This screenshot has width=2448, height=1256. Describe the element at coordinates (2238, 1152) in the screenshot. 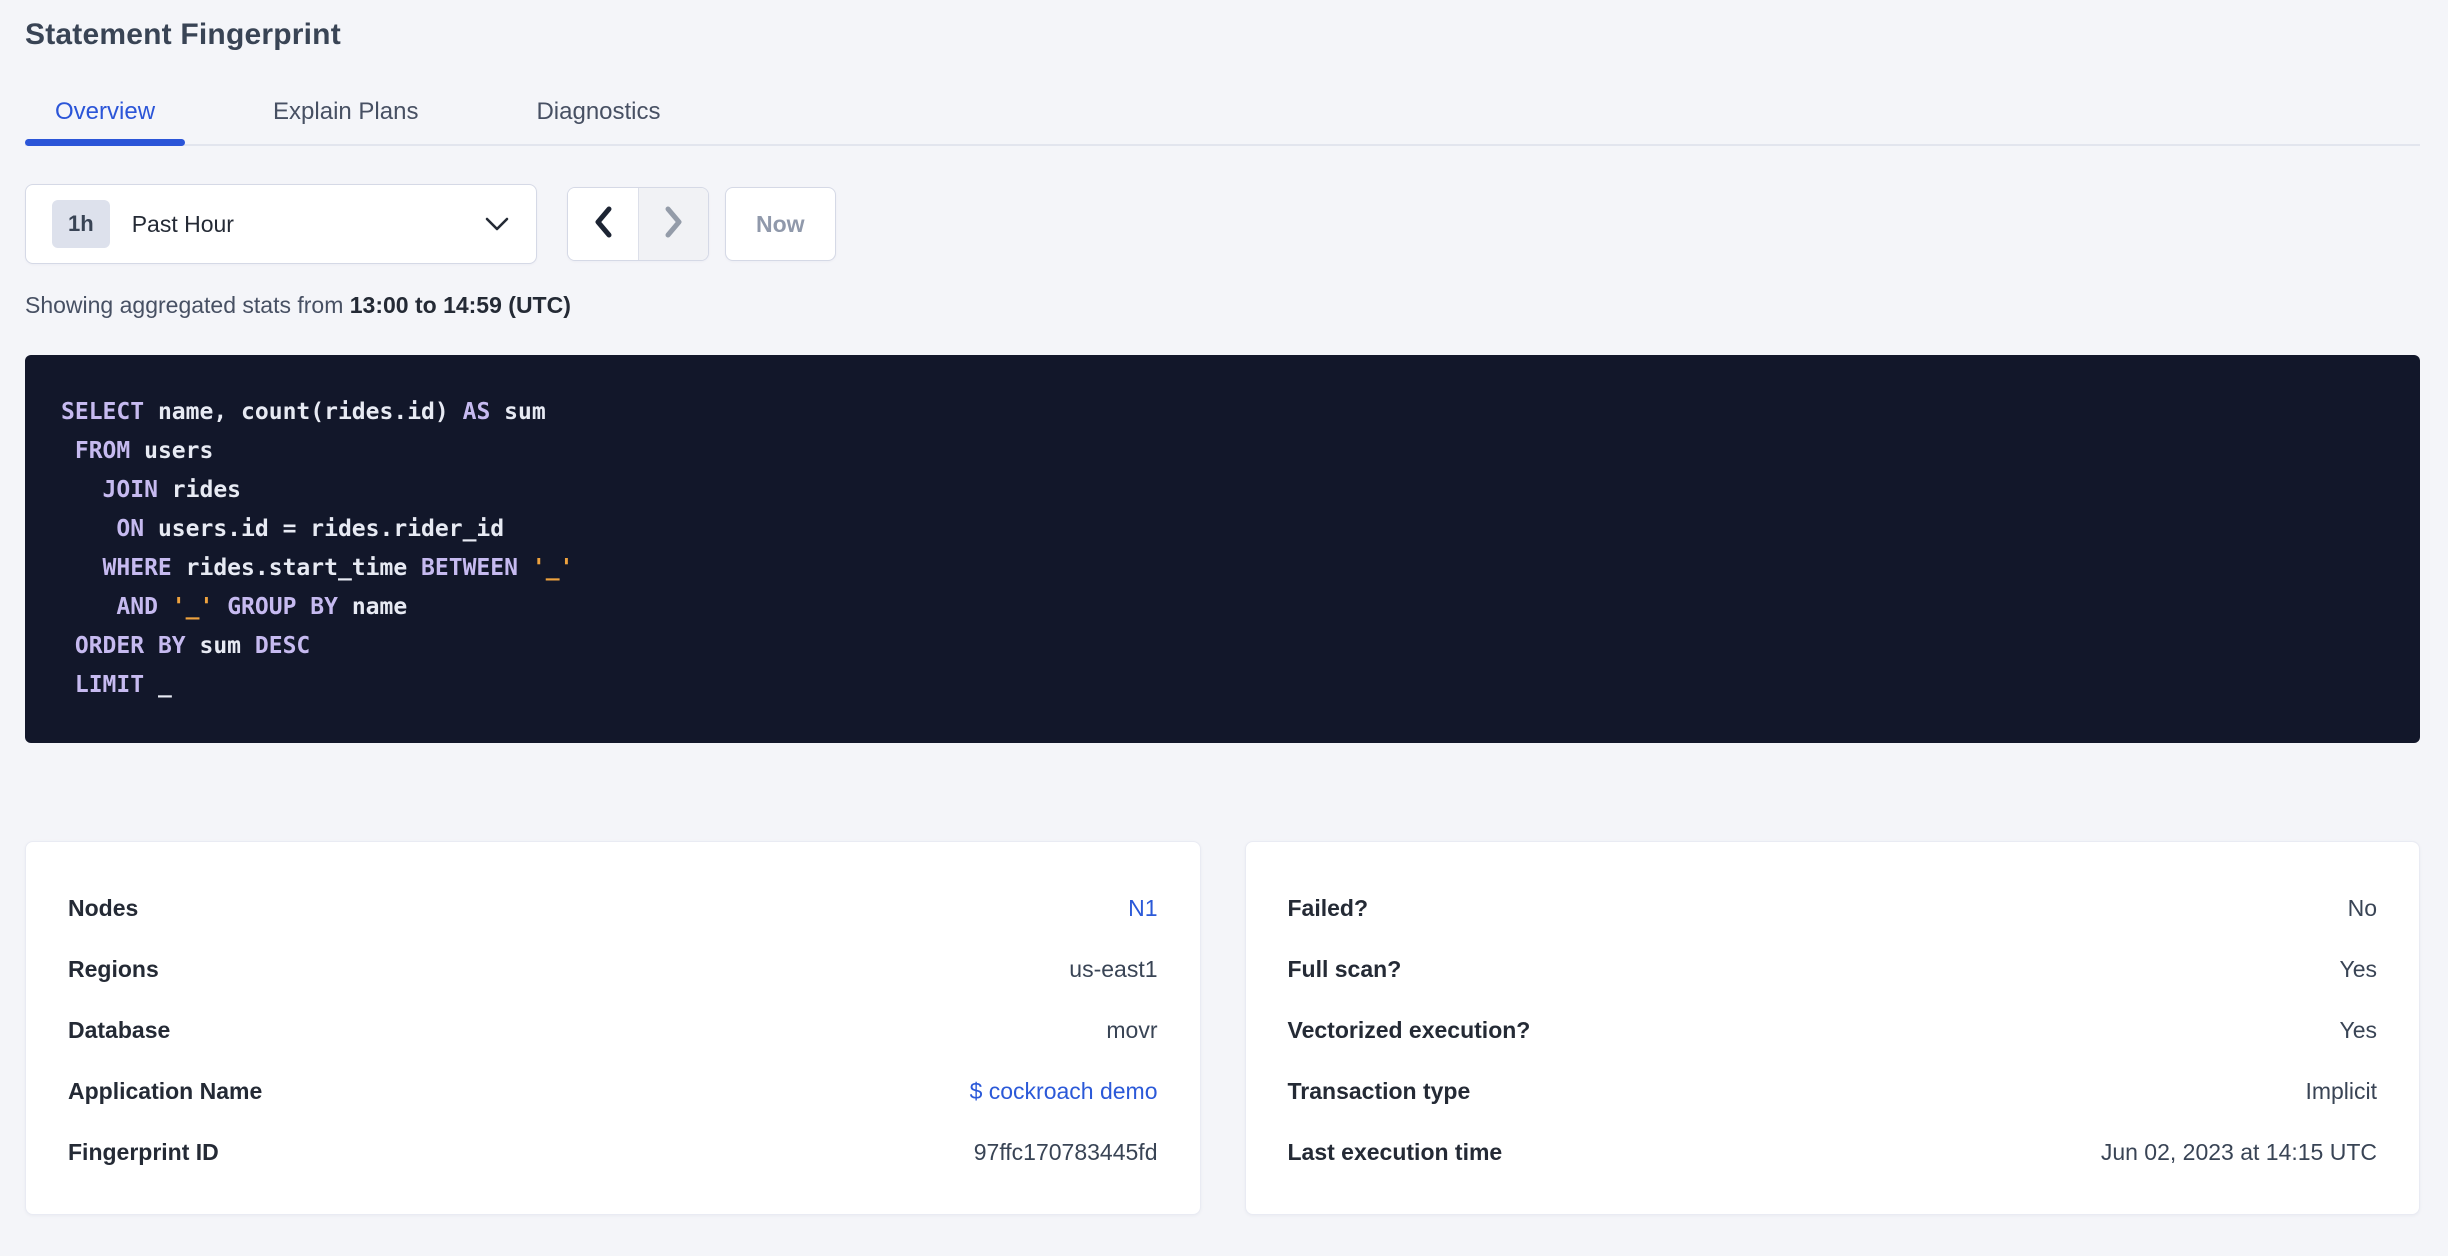

I see `row-value: Jun 02, 2023 at 14:15 UTC` at that location.